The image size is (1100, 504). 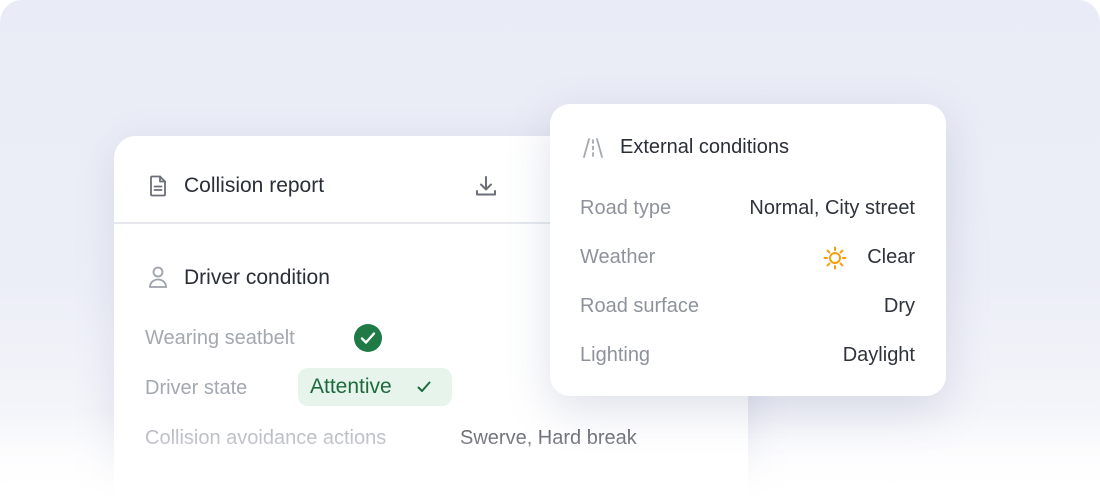 I want to click on check-icon, so click(x=424, y=386).